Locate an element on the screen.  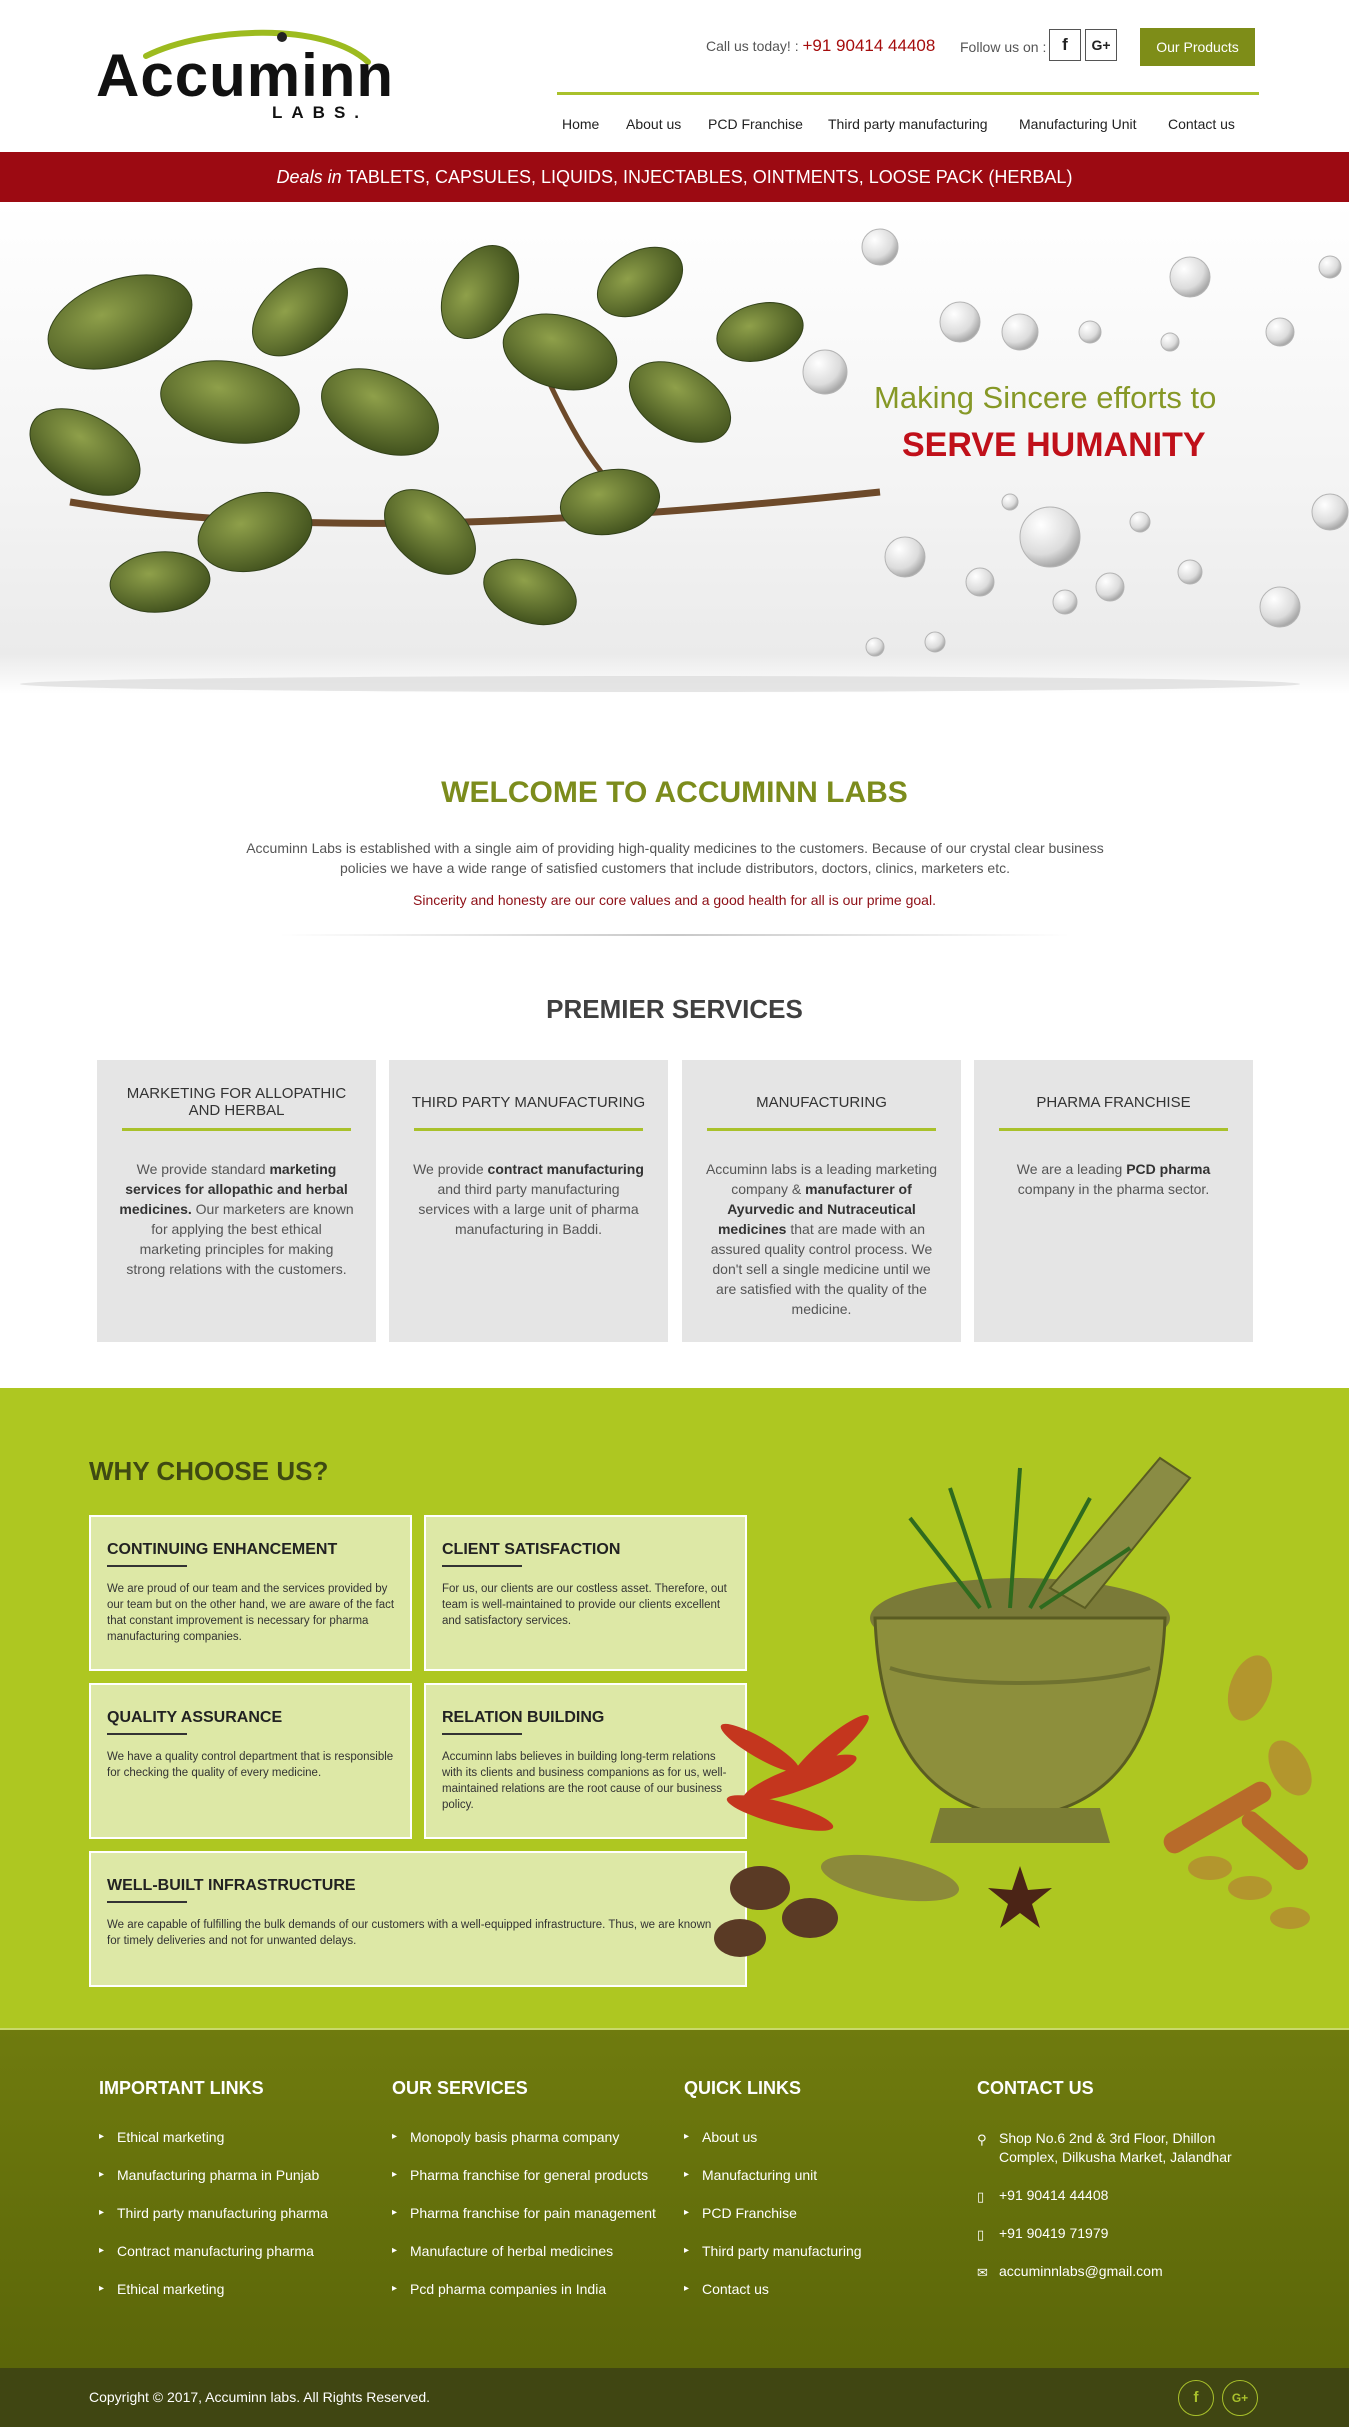
logo-wordmark: Accuminn is located at coordinates (245, 75).